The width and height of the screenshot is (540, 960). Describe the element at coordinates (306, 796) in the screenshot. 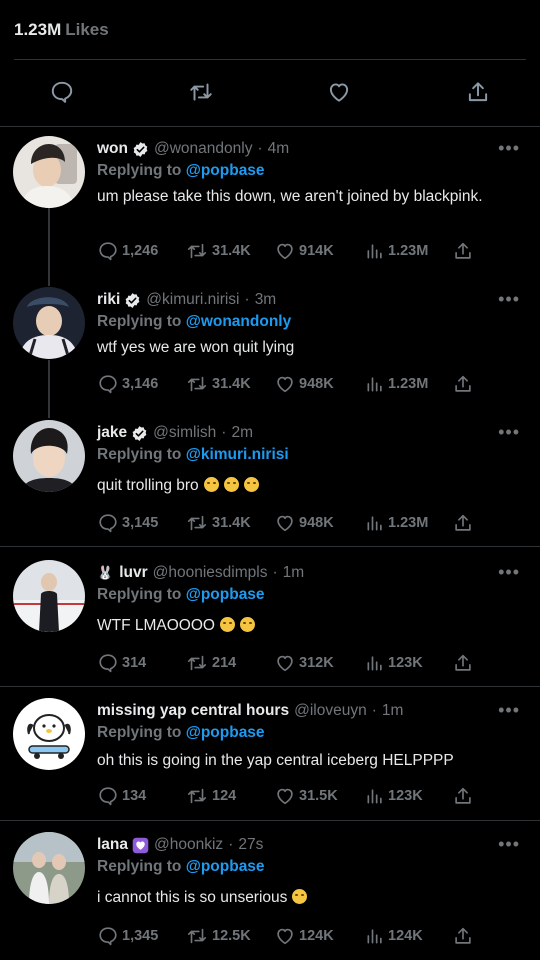

I see `like-stat: 31.5K` at that location.